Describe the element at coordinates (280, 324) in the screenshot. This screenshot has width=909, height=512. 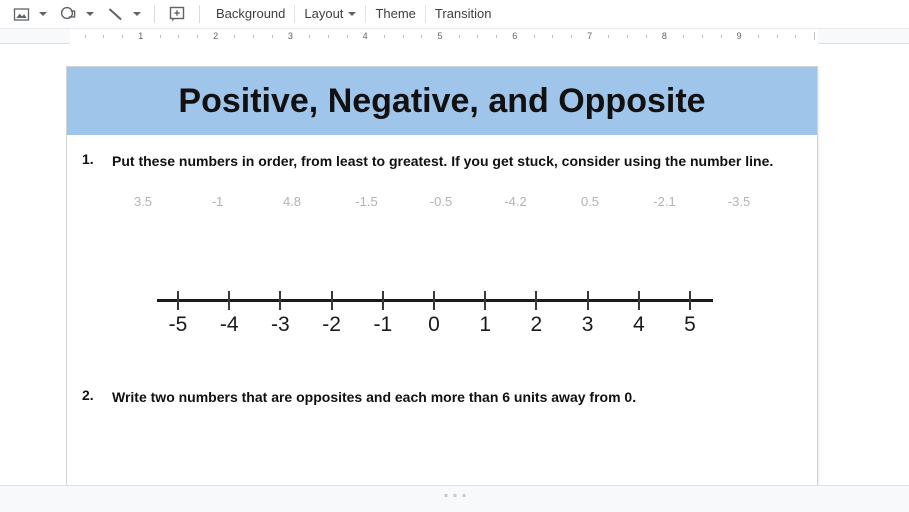
I see `number-line-label: -3` at that location.